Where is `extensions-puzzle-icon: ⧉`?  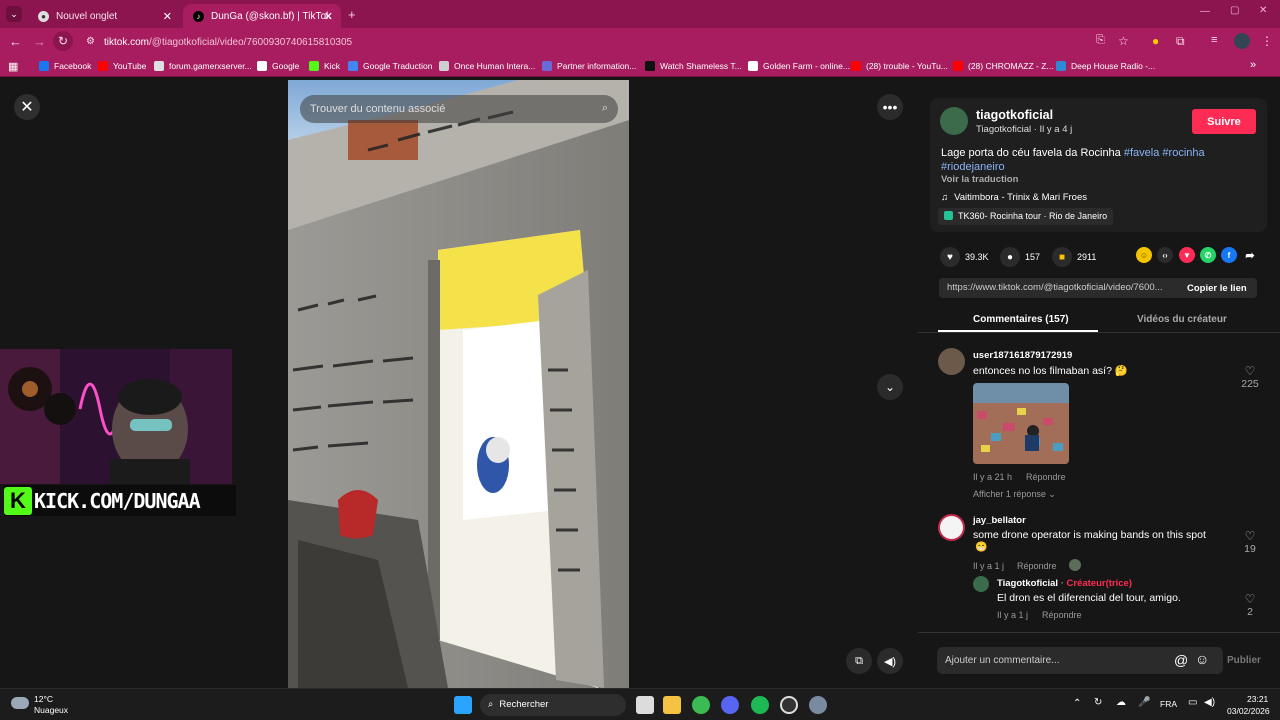 extensions-puzzle-icon: ⧉ is located at coordinates (1180, 41).